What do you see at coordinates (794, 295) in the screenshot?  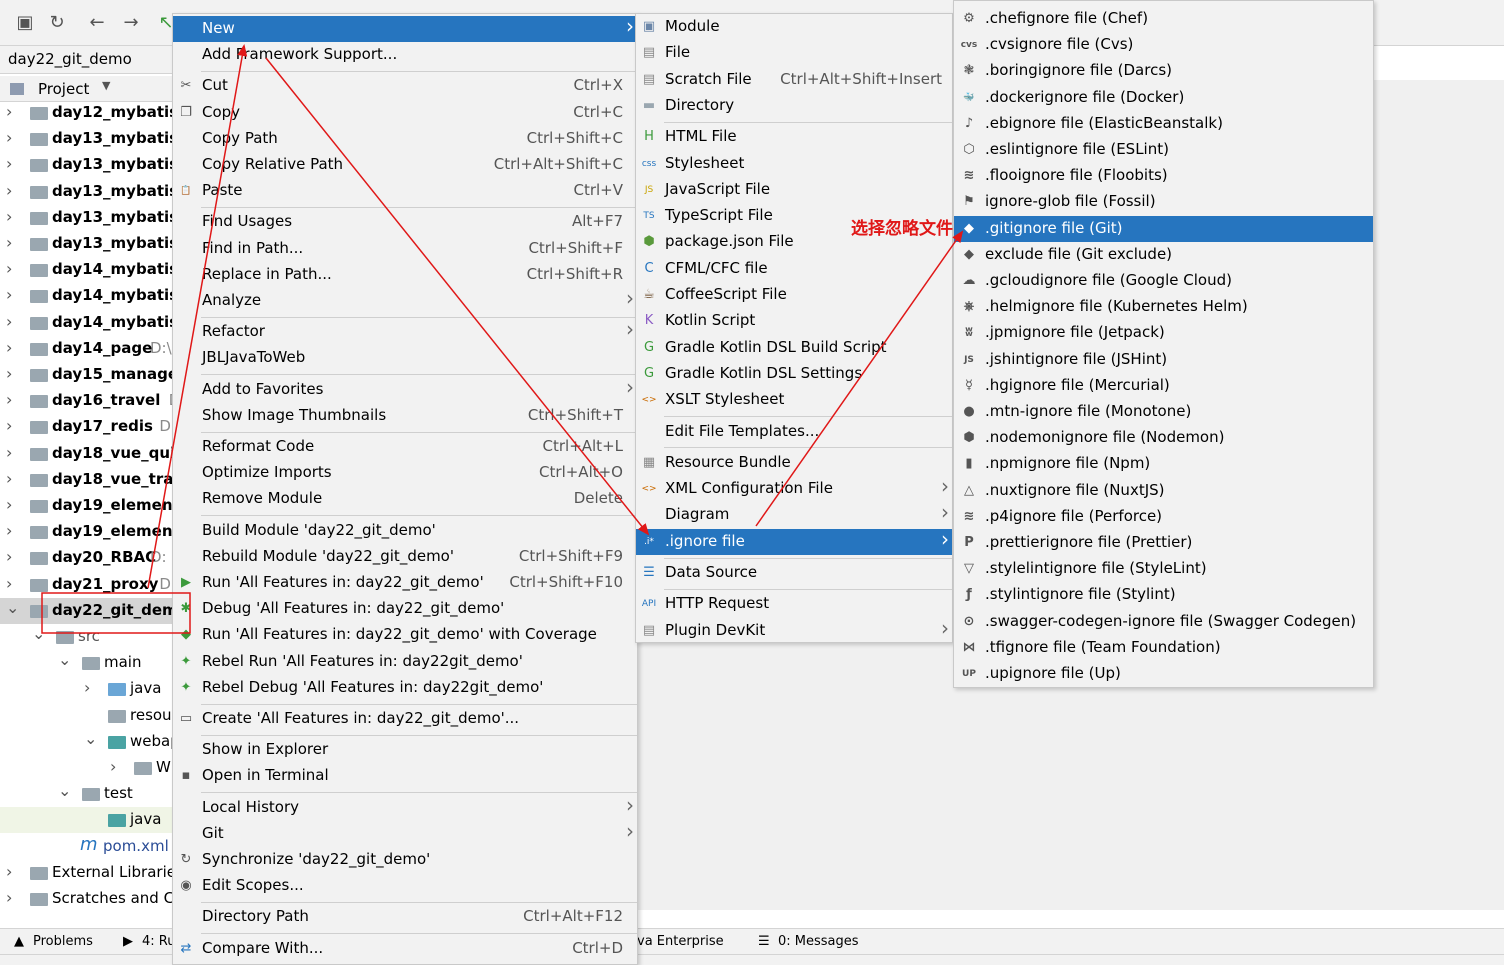 I see `menu-item-coffeescript-file: ☕ CoffeeScript File` at bounding box center [794, 295].